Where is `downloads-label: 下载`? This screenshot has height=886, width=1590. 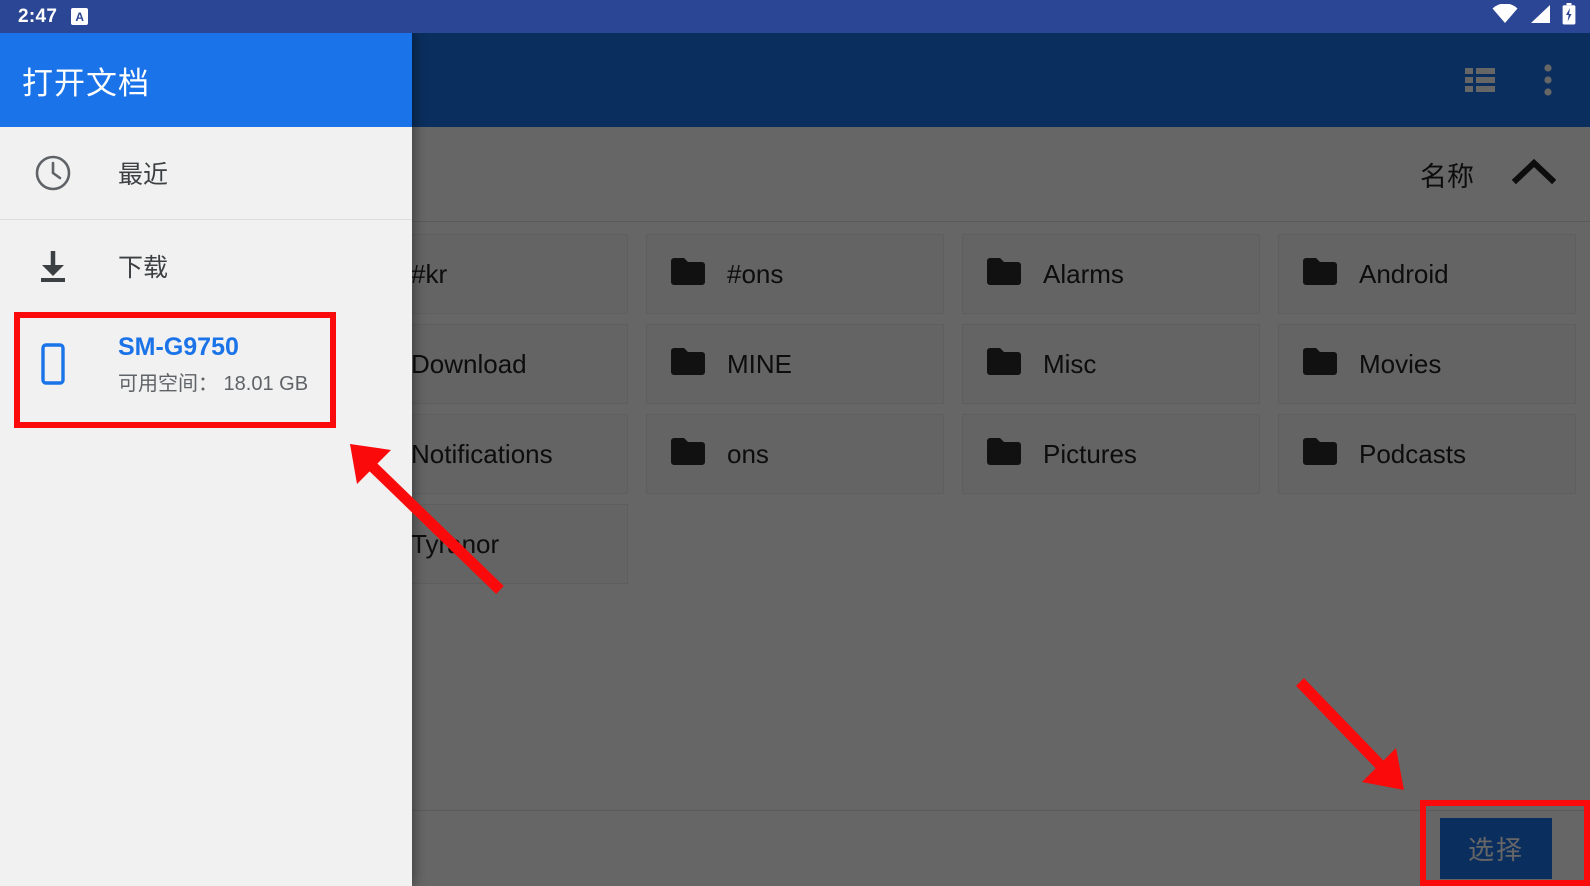 downloads-label: 下载 is located at coordinates (143, 268).